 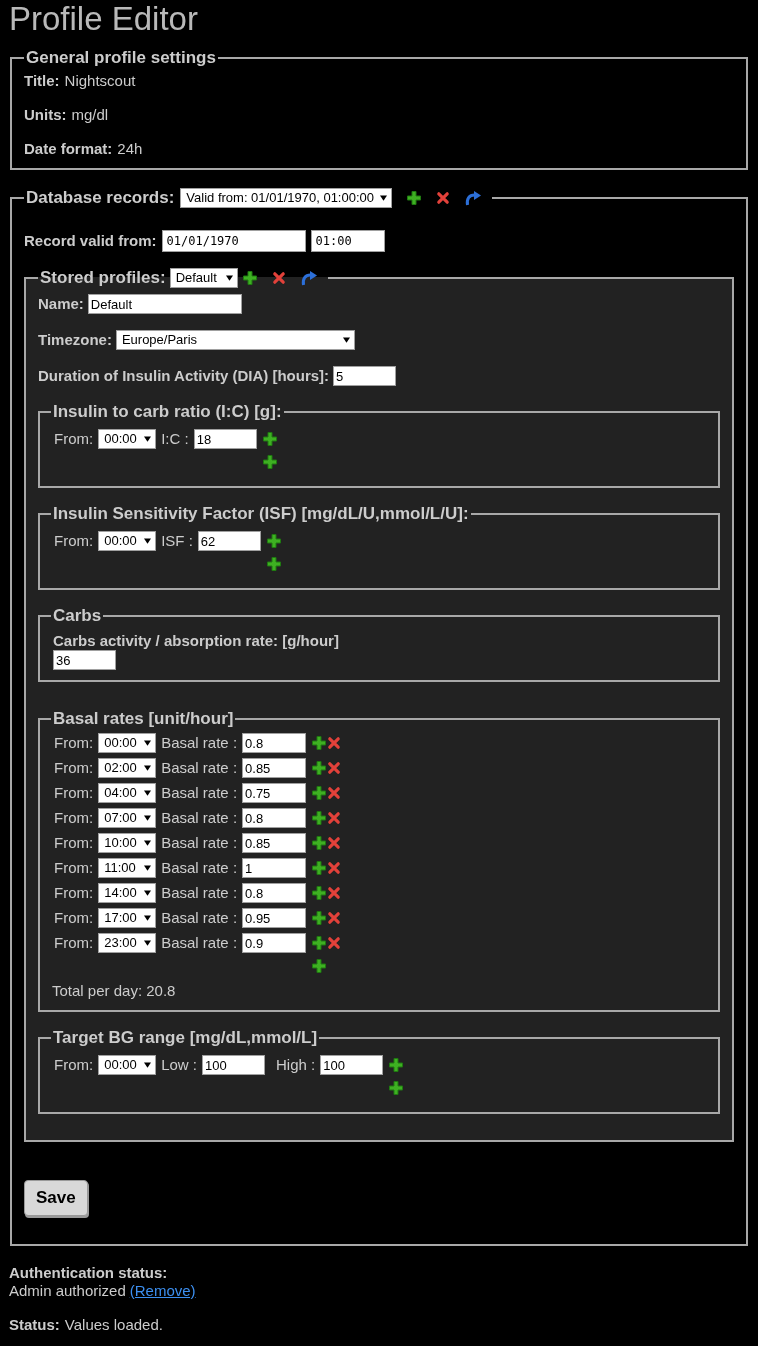 What do you see at coordinates (127, 843) in the screenshot?
I see `time-select: 10:00` at bounding box center [127, 843].